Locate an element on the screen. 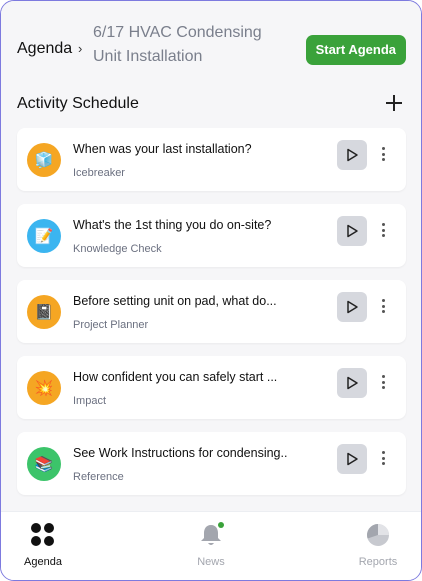 Image resolution: width=422 pixels, height=581 pixels. activity-type: Icebreaker is located at coordinates (99, 173).